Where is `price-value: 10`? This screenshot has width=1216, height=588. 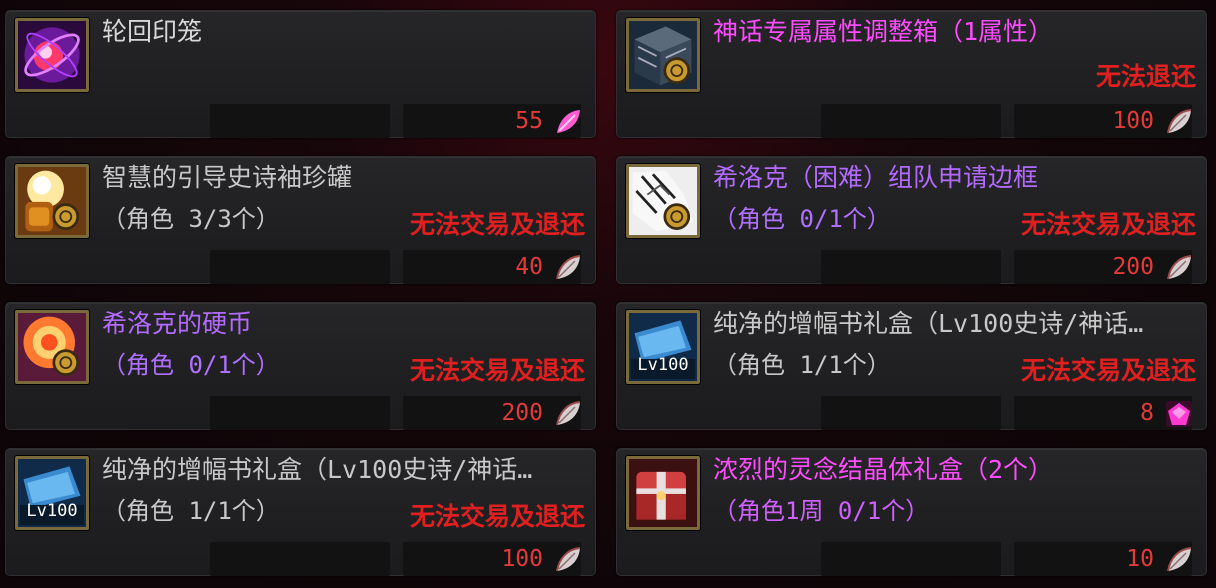
price-value: 10 is located at coordinates (1140, 559).